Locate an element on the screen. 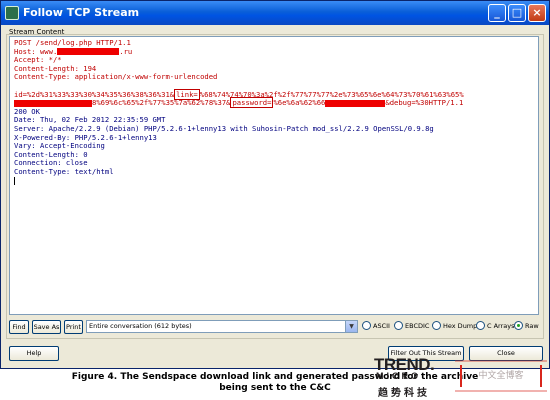  chevron-down-icon: ▼ is located at coordinates (351, 326).